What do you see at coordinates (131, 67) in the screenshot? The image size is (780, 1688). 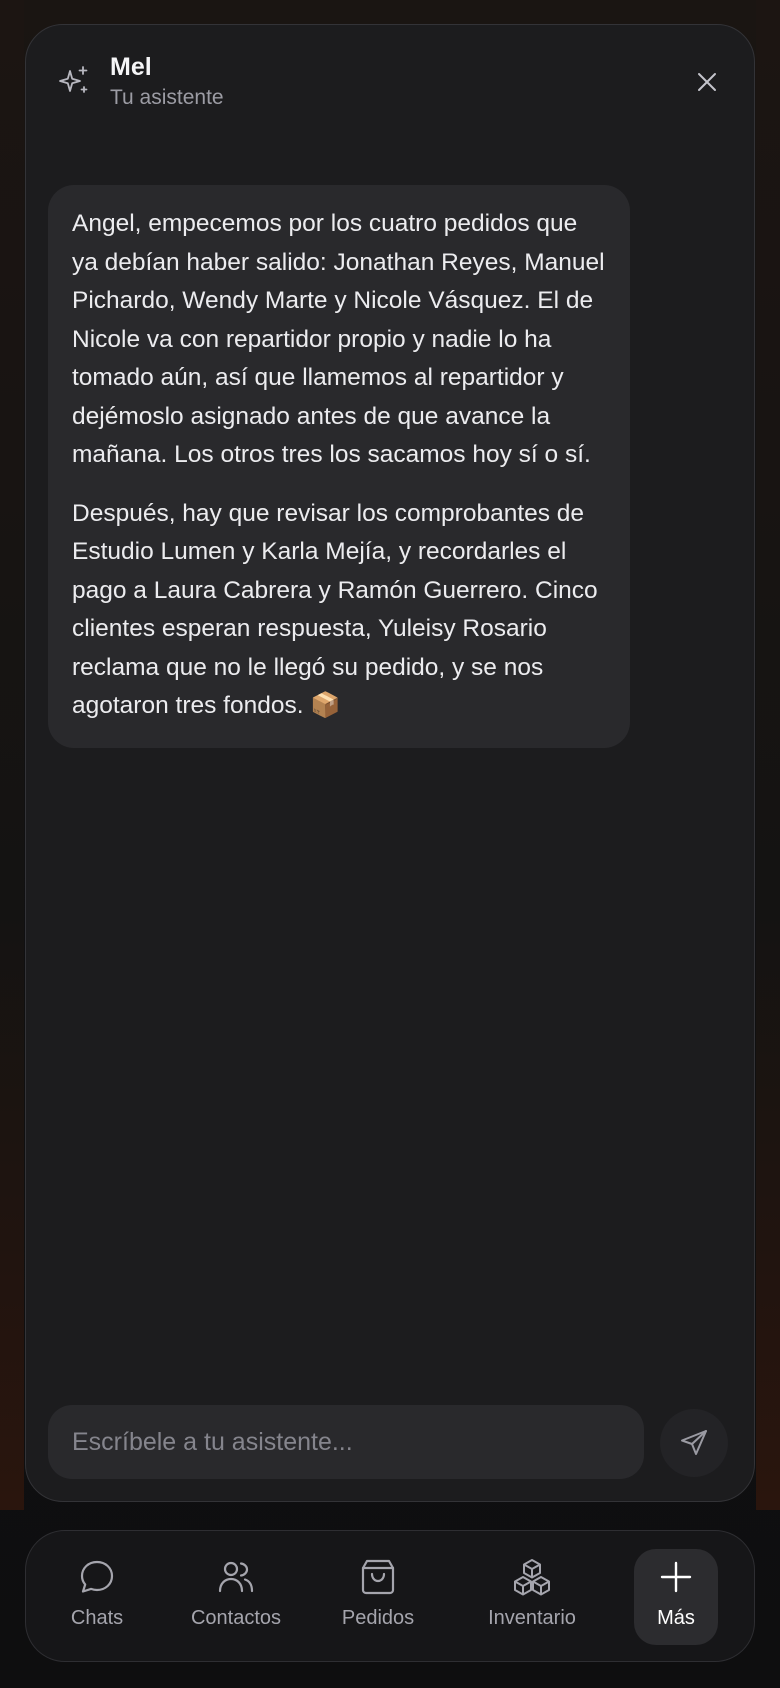 I see `assistant-name: Mel` at bounding box center [131, 67].